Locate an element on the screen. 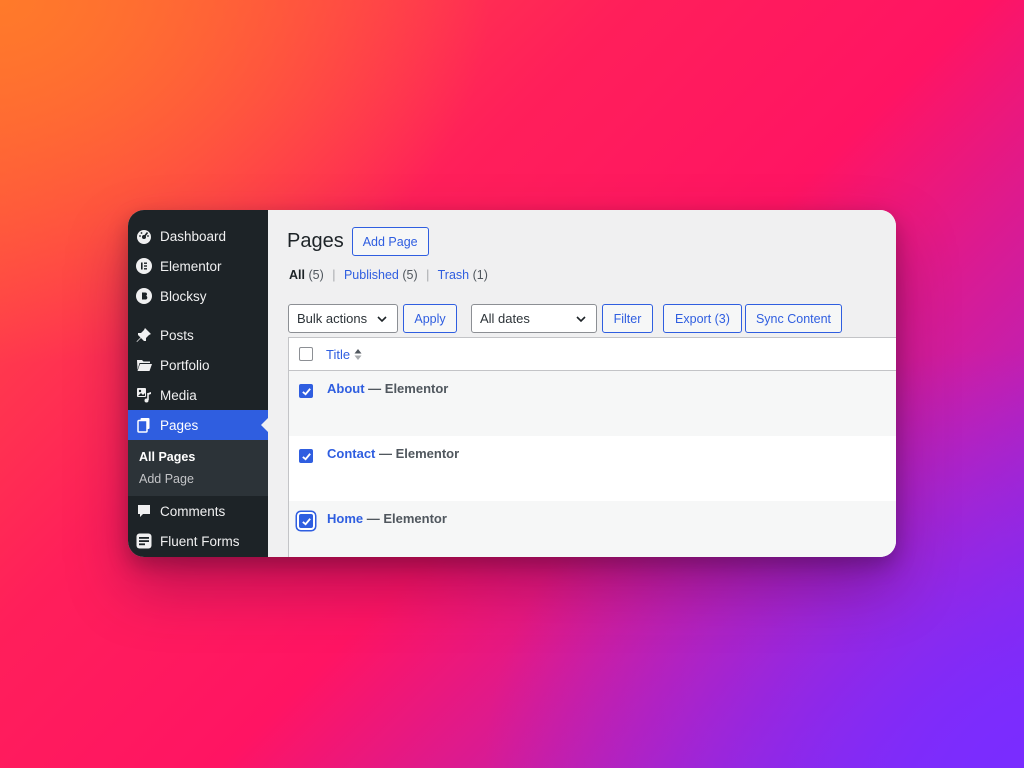 This screenshot has width=1024, height=768. row-title: Home — Elementor is located at coordinates (387, 518).